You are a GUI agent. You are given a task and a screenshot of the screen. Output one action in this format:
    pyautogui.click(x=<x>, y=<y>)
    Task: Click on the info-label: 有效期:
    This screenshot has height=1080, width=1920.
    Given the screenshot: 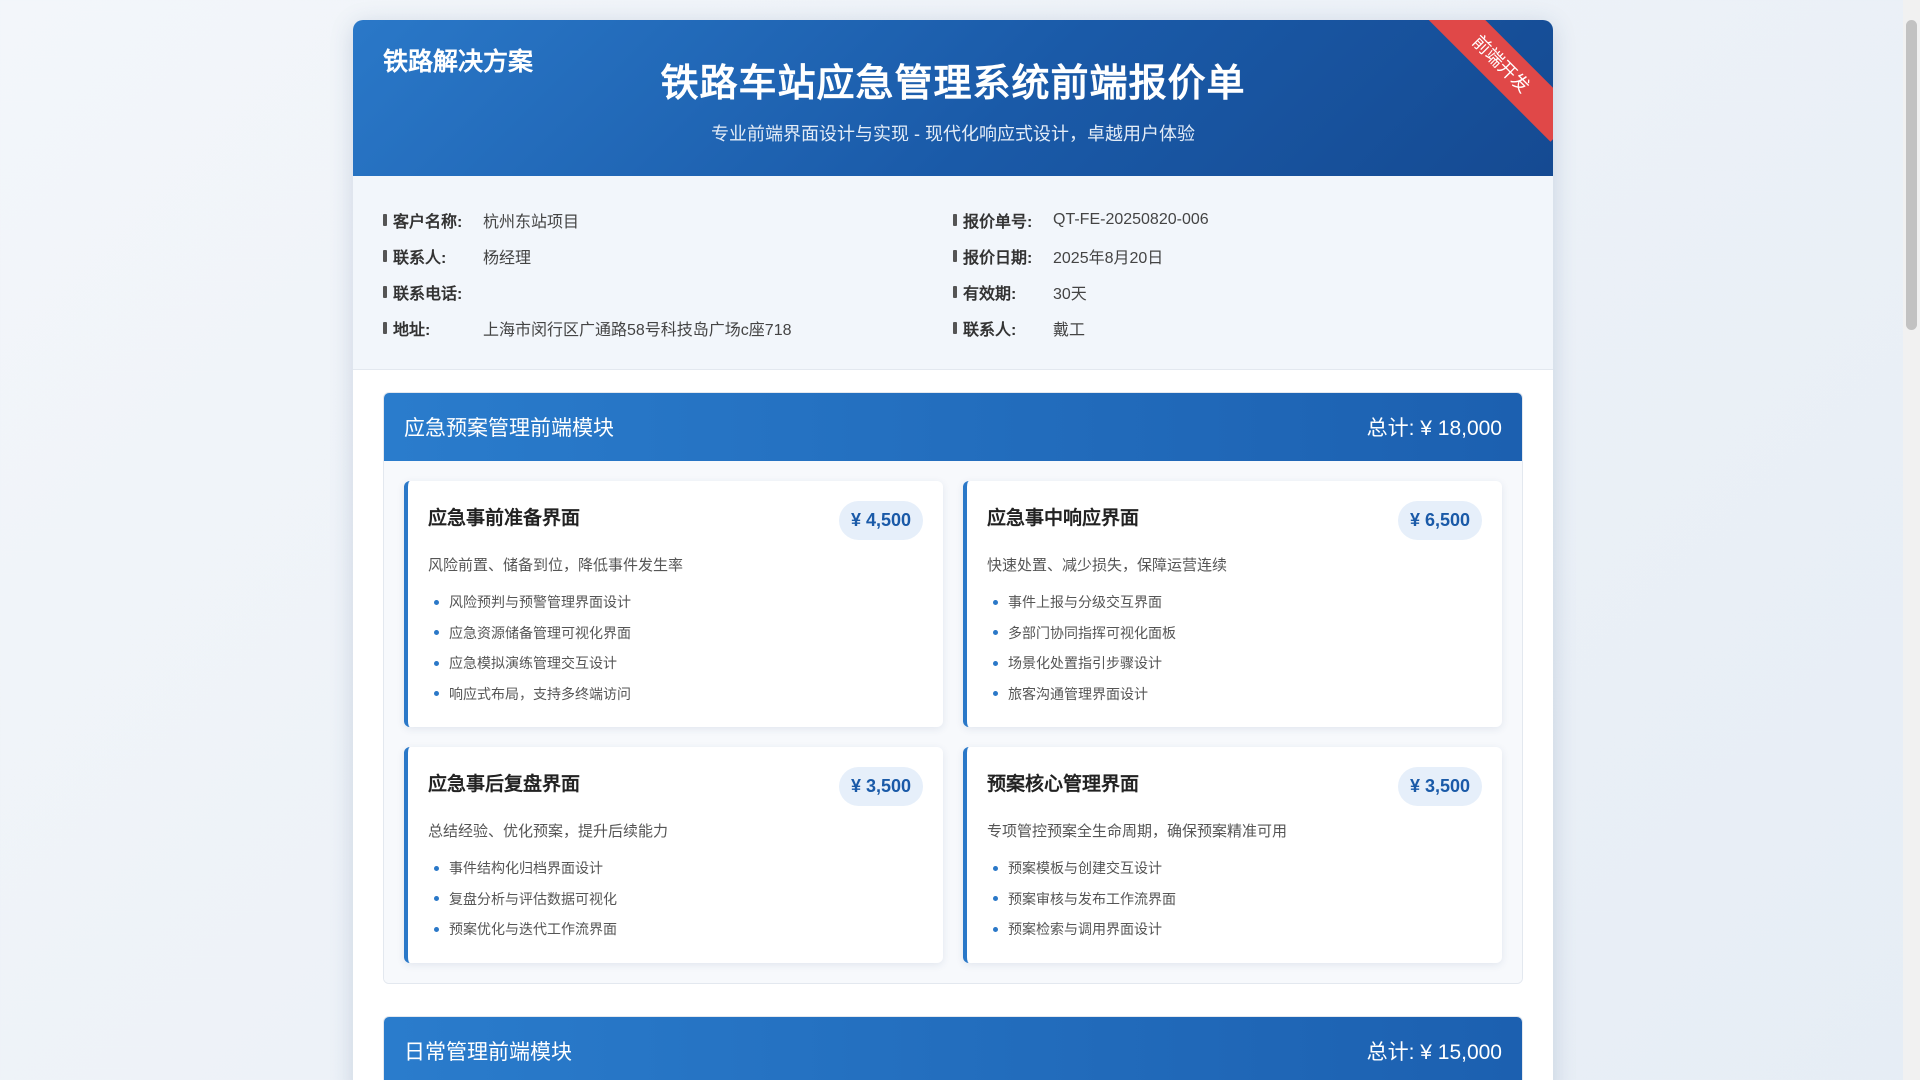 What is the action you would take?
    pyautogui.click(x=990, y=294)
    